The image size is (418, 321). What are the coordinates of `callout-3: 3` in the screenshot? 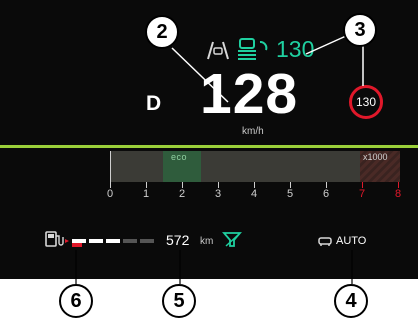 It's located at (360, 30).